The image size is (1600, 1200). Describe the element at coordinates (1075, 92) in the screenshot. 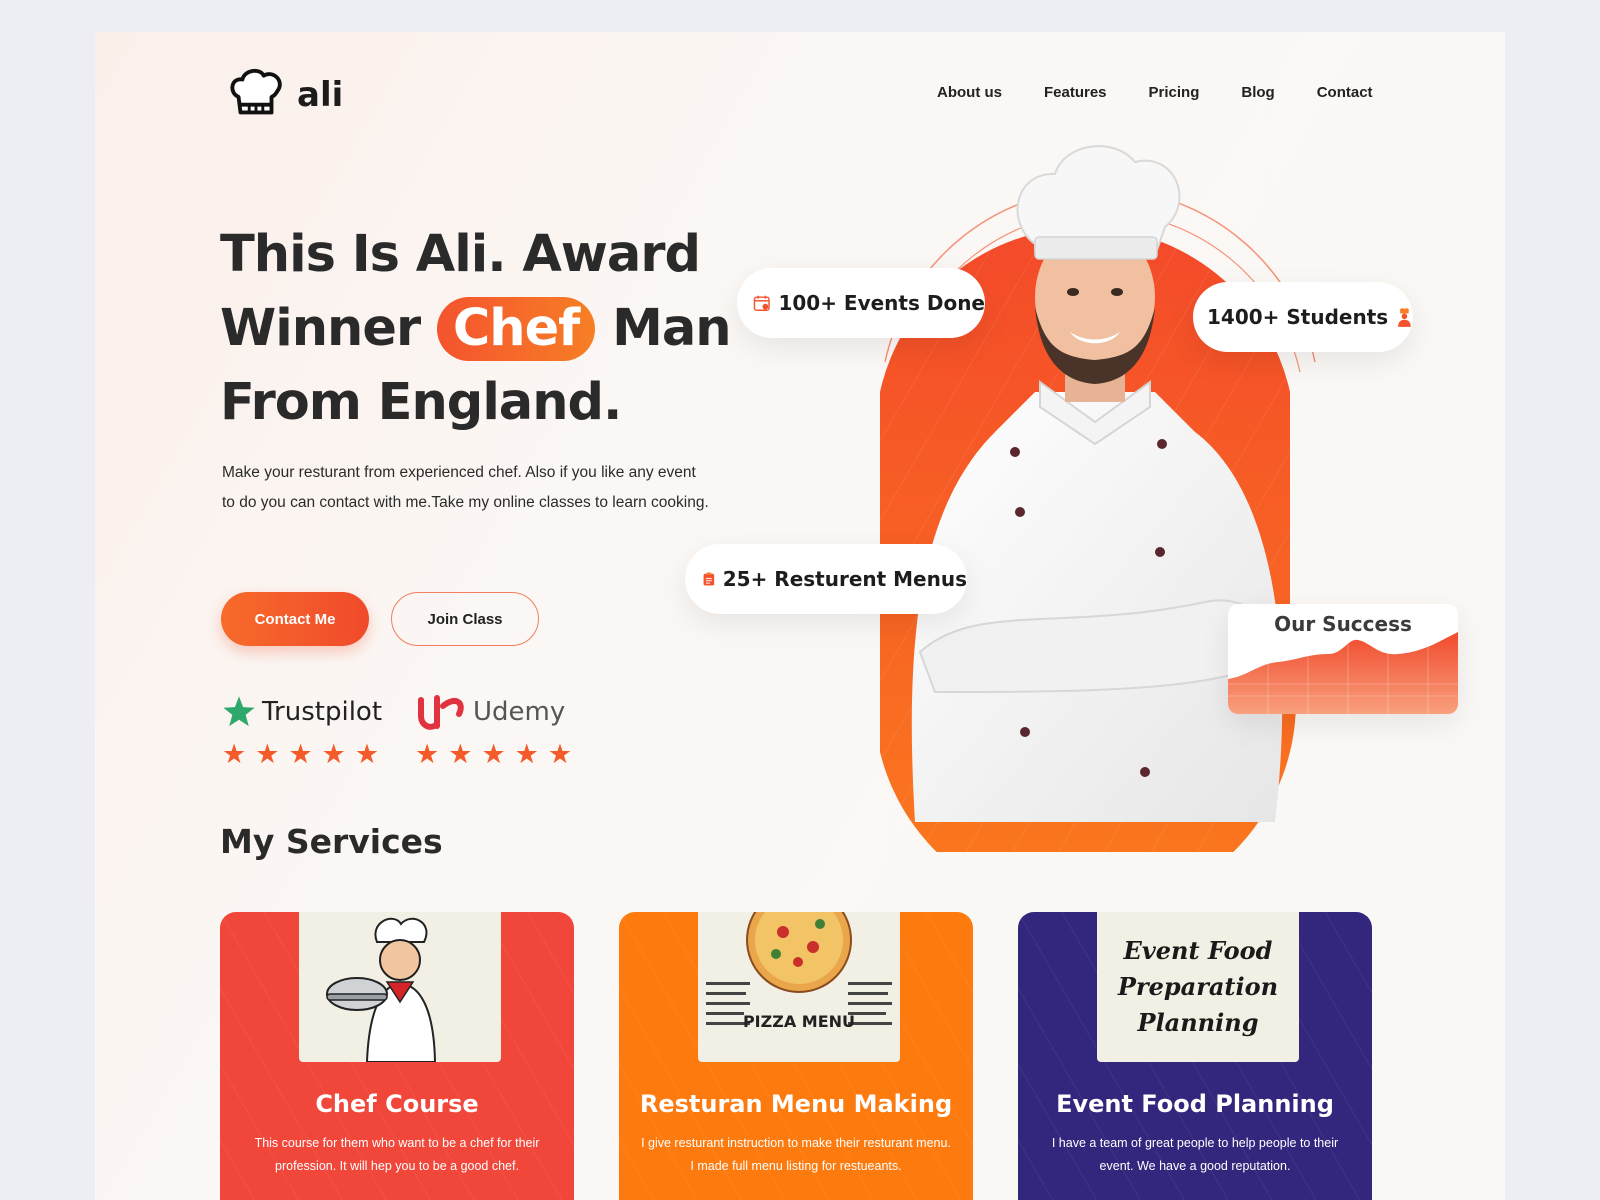

I see `nav-features: Features` at that location.